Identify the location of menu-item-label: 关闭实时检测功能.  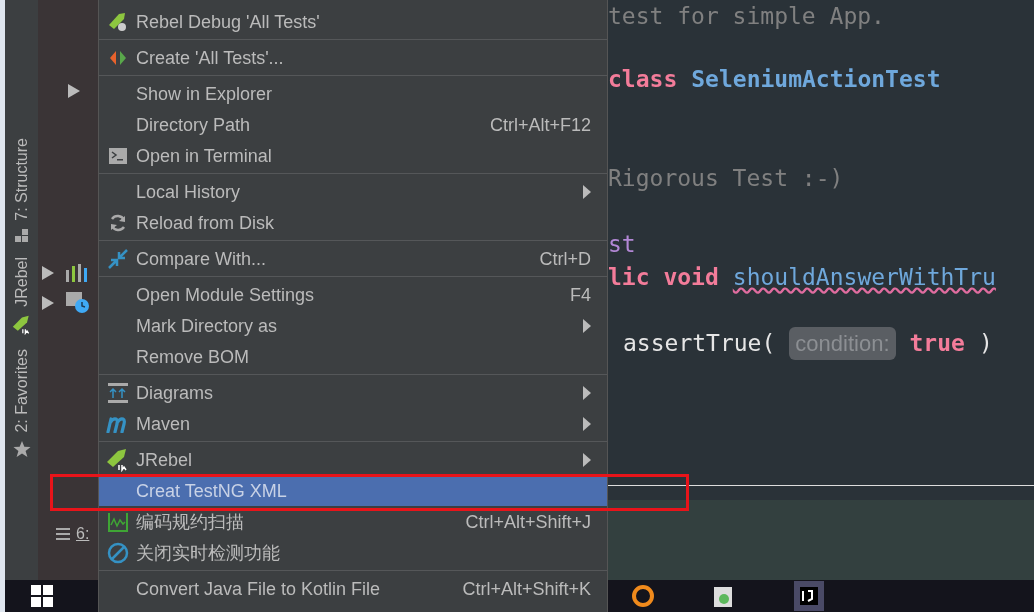
(208, 552).